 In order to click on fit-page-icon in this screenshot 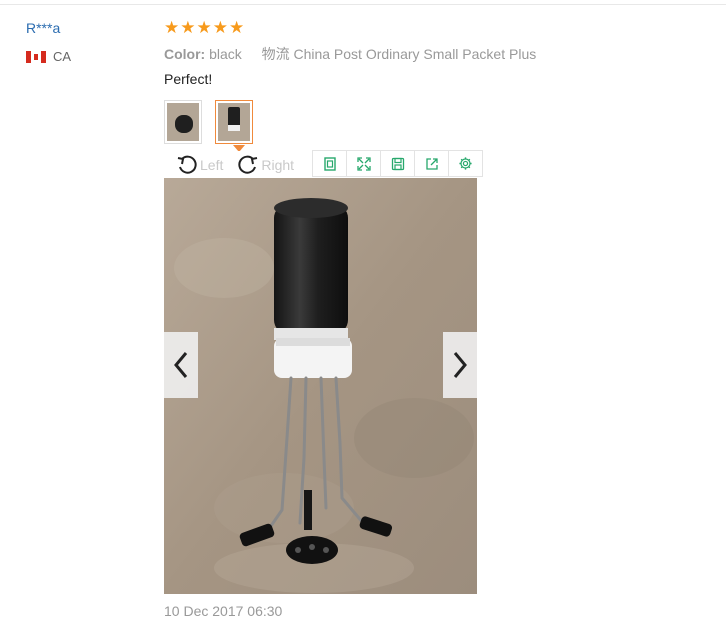, I will do `click(329, 163)`.